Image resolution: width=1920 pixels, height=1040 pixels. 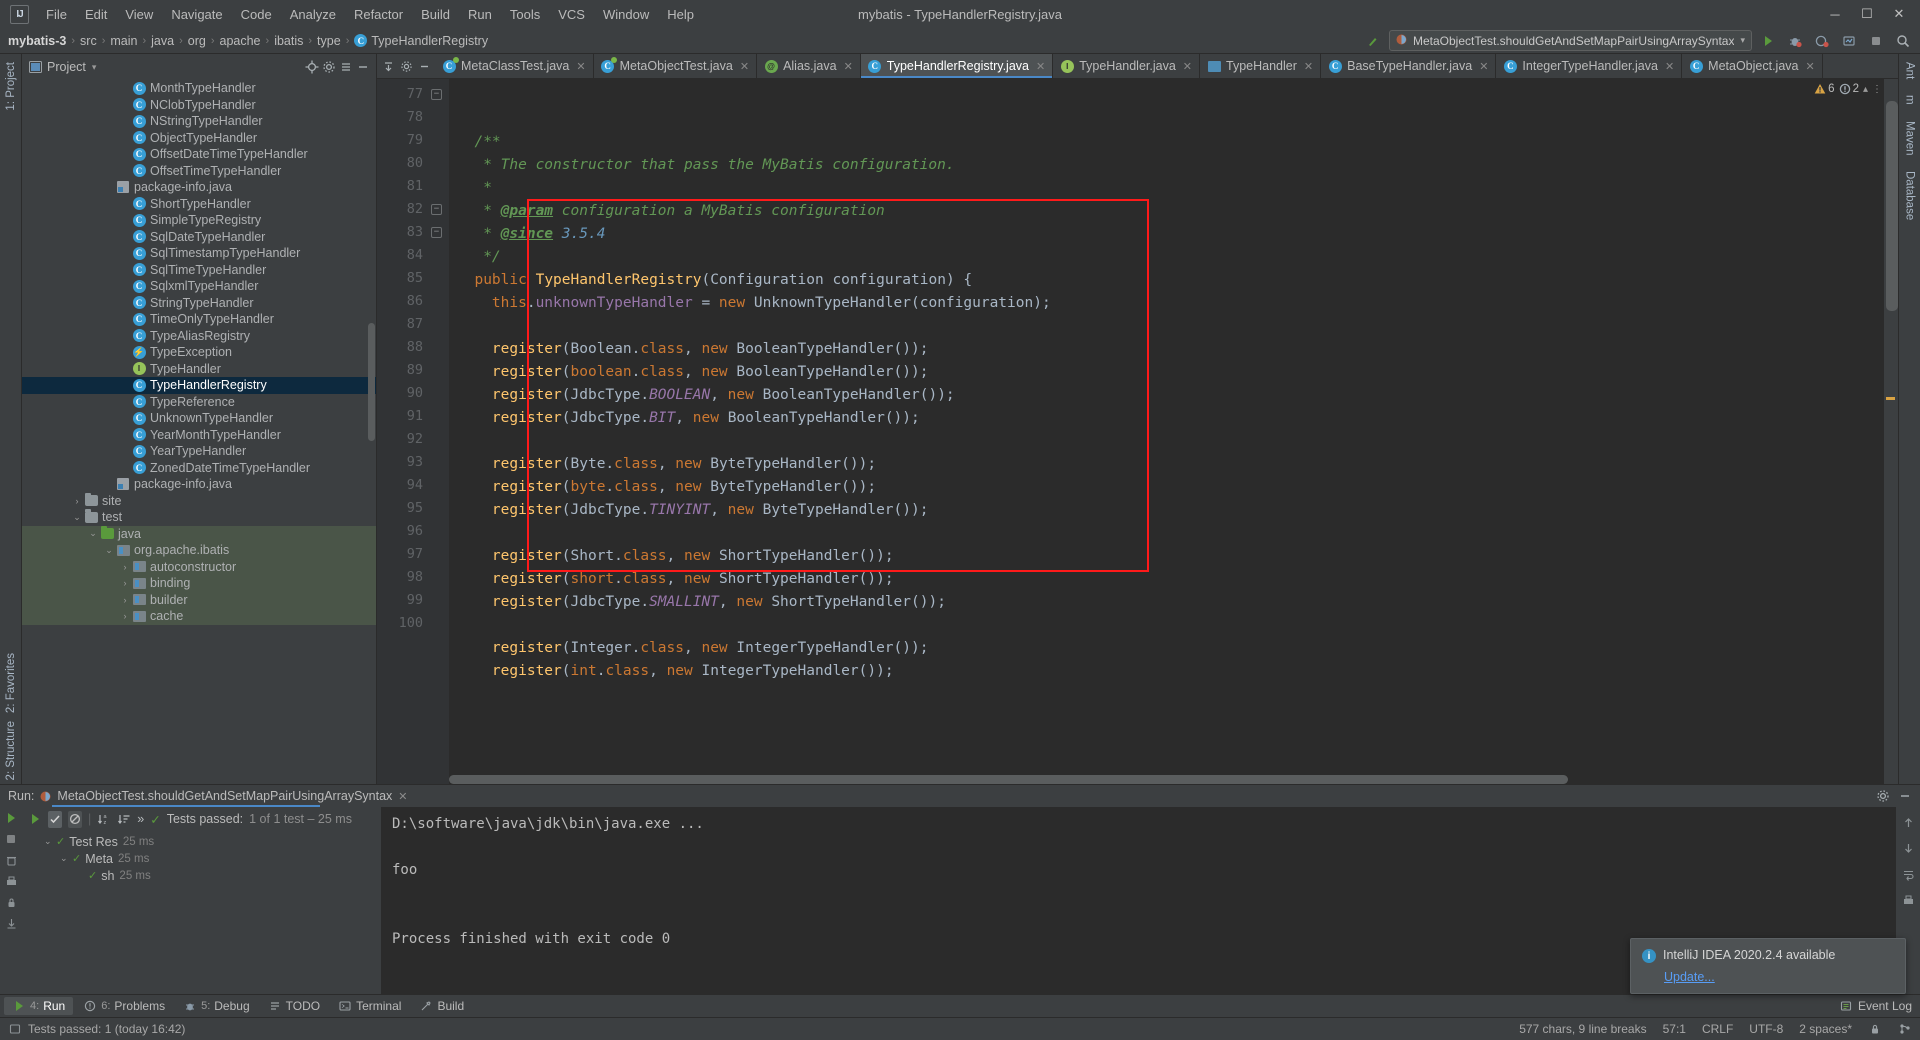 I want to click on gutter-line: 93, so click(x=413, y=462).